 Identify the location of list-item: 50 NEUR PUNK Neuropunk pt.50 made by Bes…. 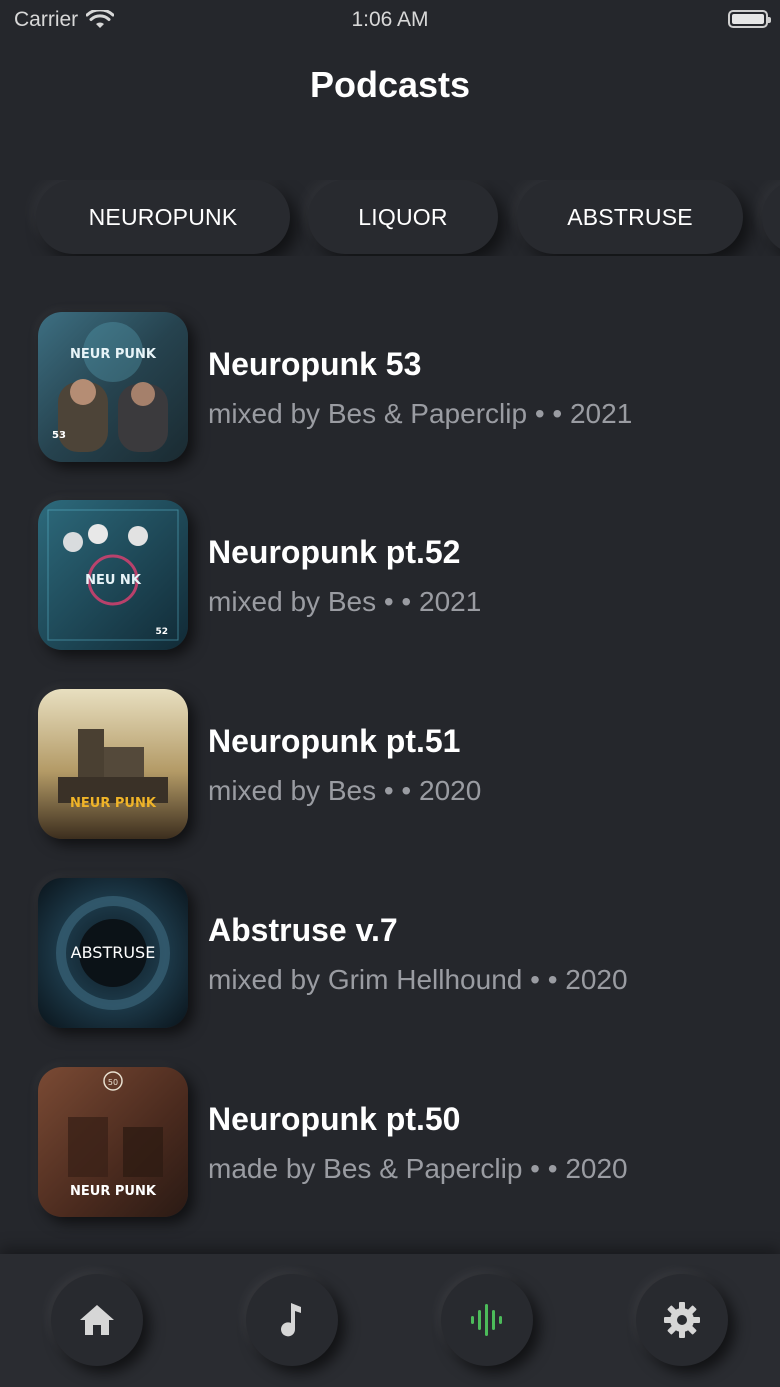
(390, 1142).